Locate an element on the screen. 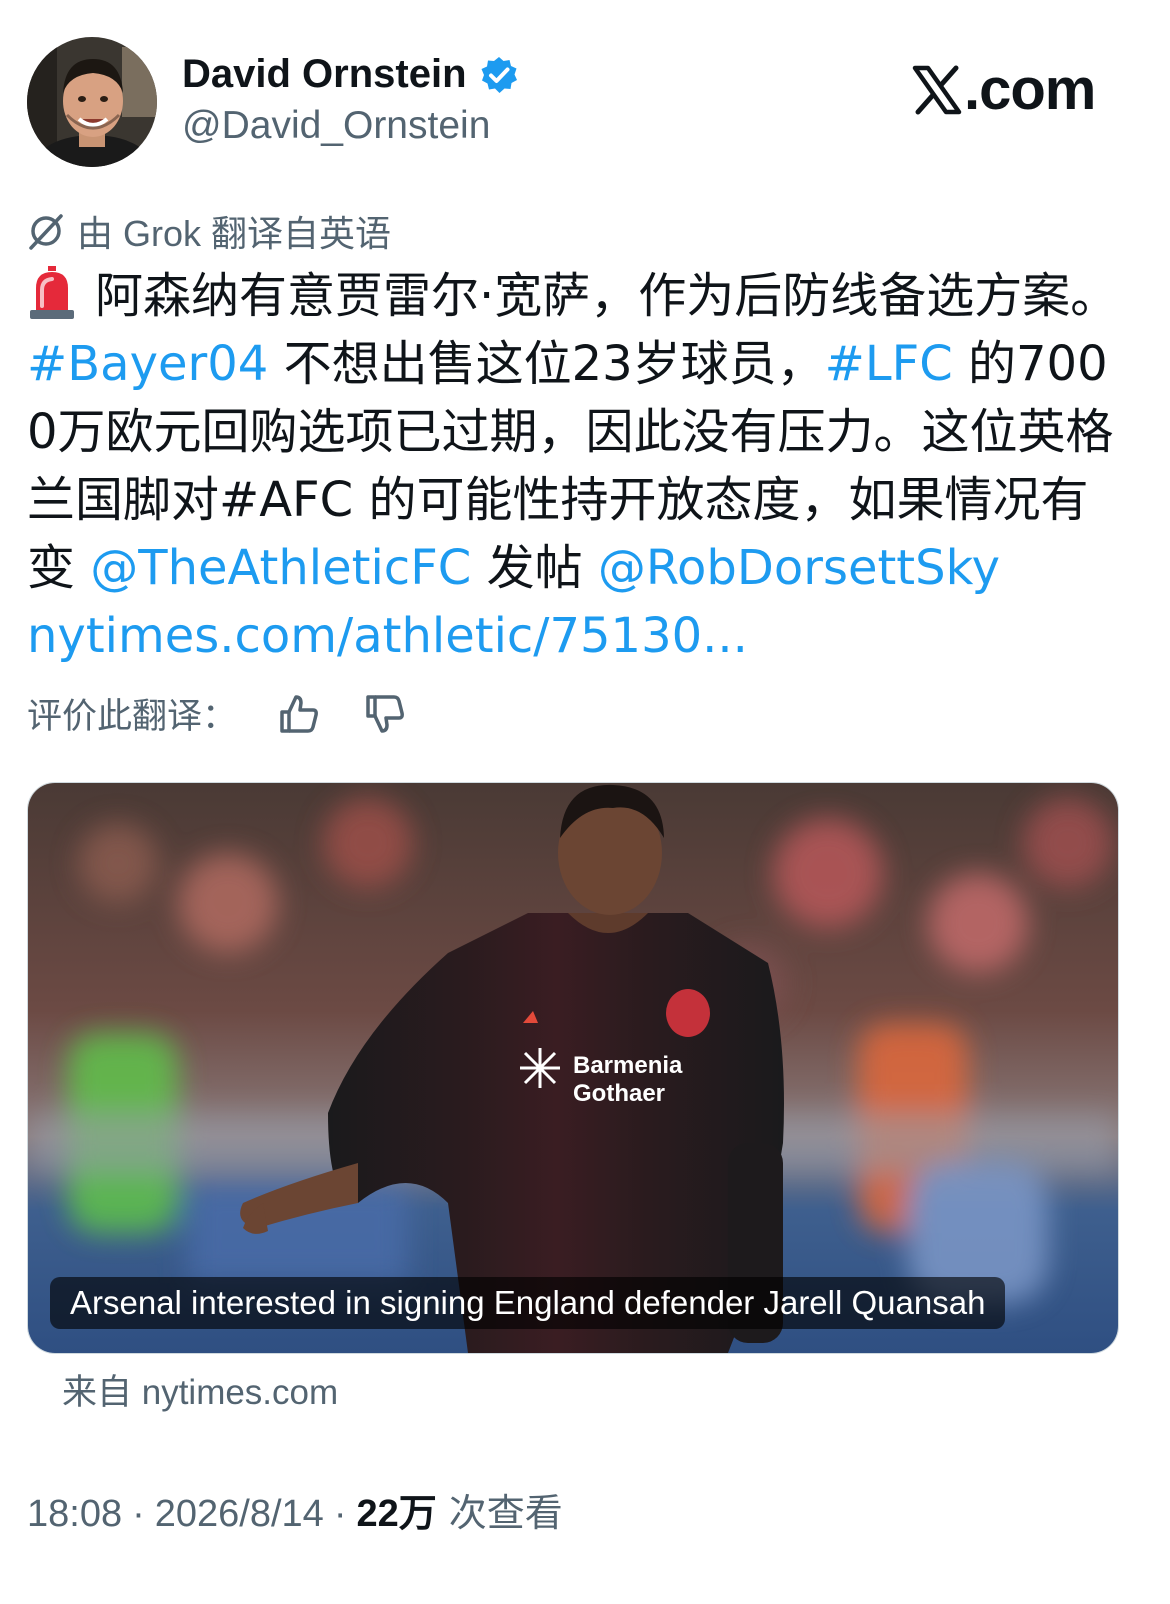 This screenshot has height=1604, width=1170. tweet-meta: 18:08 · 2026/8/14 · 22万 次查看 is located at coordinates (295, 1509).